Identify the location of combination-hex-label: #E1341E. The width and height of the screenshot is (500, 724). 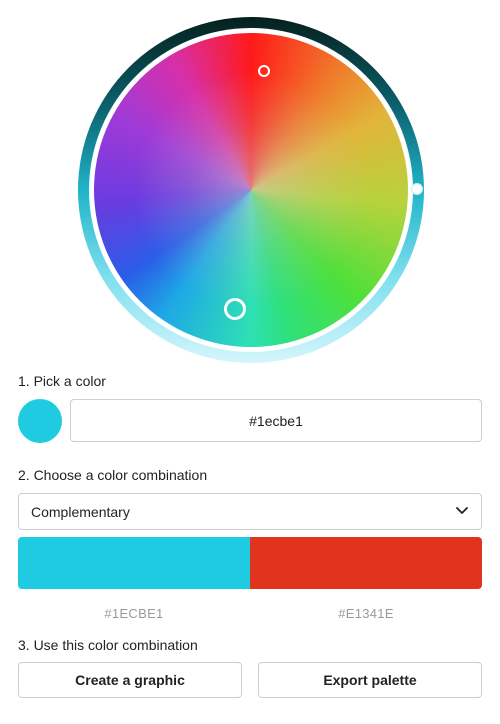
(366, 613).